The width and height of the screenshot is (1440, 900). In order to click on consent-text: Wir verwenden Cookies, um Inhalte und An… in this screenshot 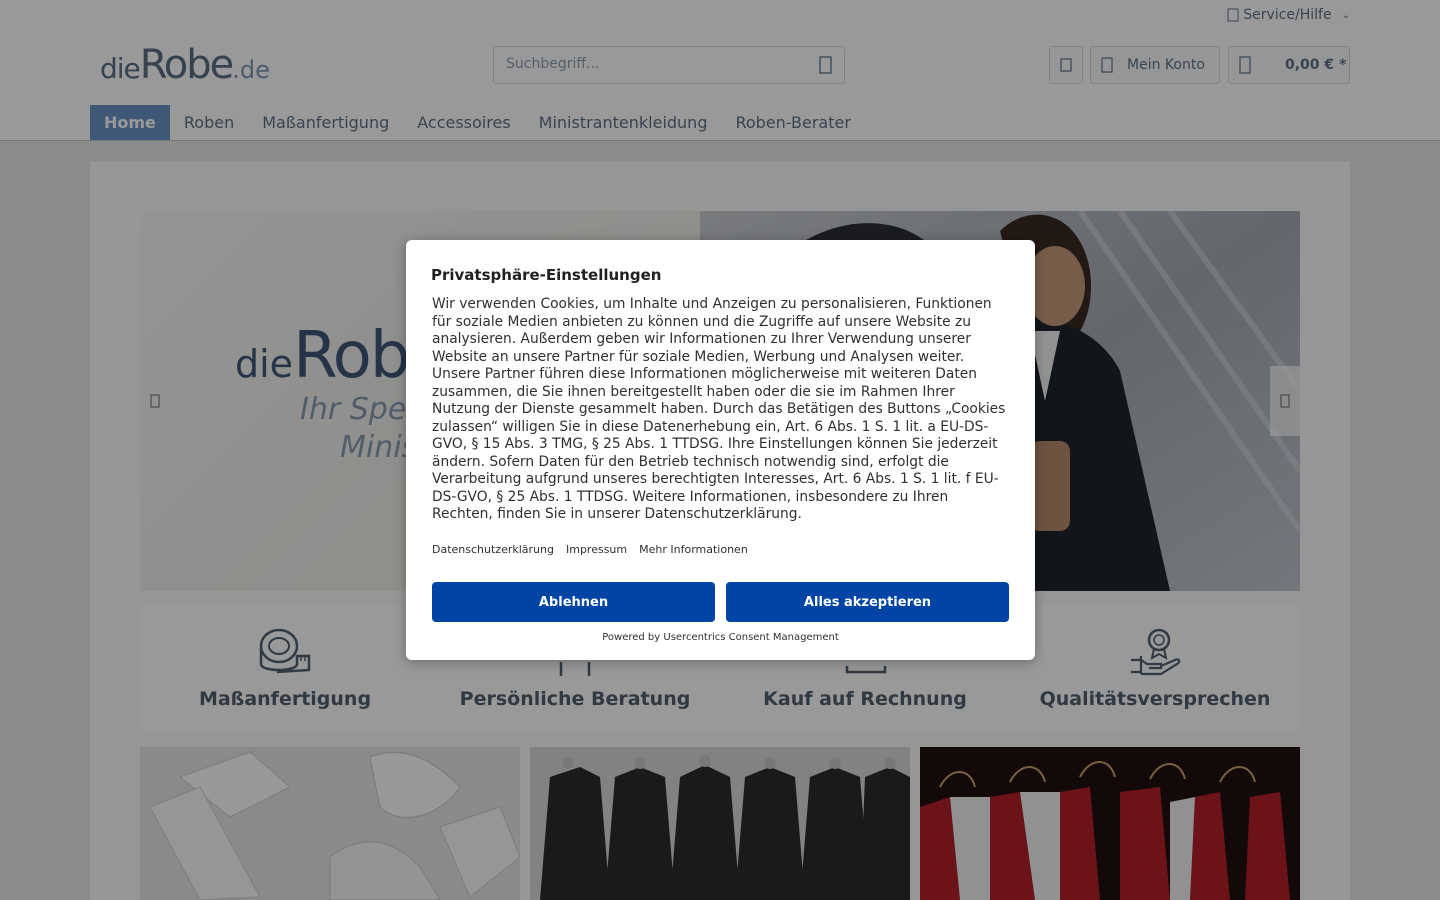, I will do `click(719, 409)`.